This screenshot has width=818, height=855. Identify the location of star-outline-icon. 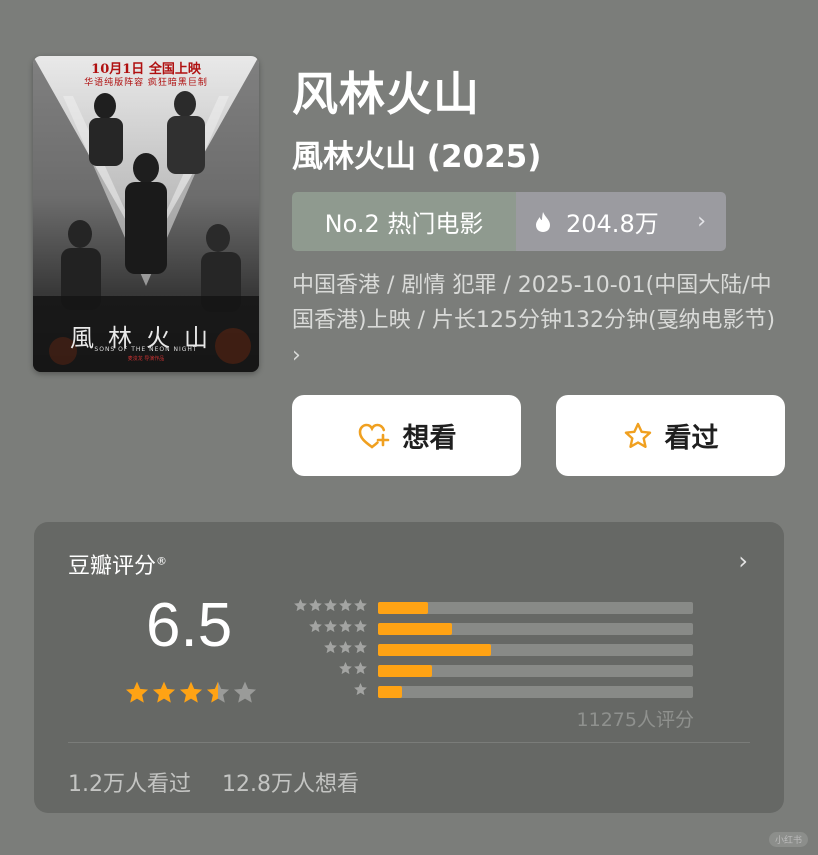
(637, 435).